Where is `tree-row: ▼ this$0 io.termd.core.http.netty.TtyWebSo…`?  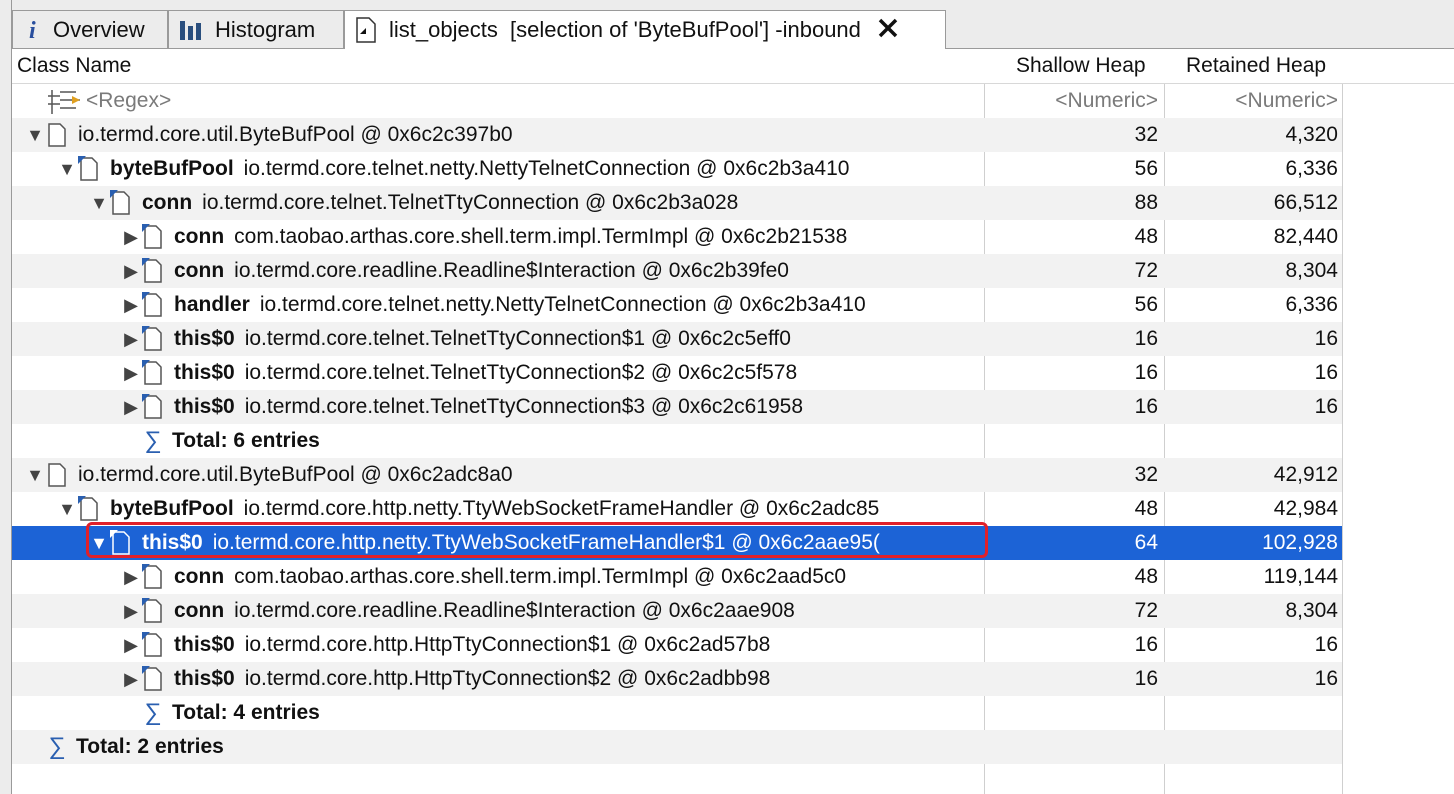 tree-row: ▼ this$0 io.termd.core.http.netty.TtyWebSo… is located at coordinates (677, 543).